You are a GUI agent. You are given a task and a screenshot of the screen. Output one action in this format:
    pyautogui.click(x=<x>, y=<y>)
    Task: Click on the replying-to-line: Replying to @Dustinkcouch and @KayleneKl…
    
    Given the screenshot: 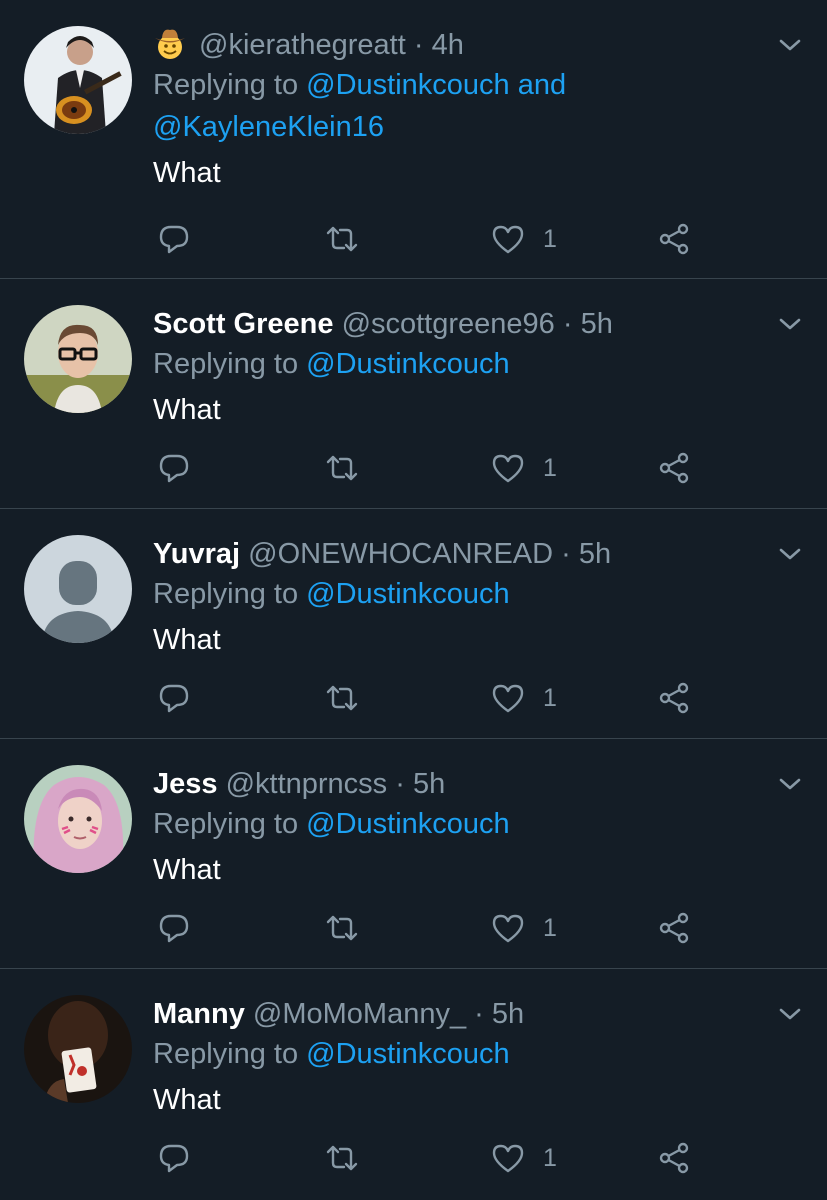 What is the action you would take?
    pyautogui.click(x=460, y=106)
    